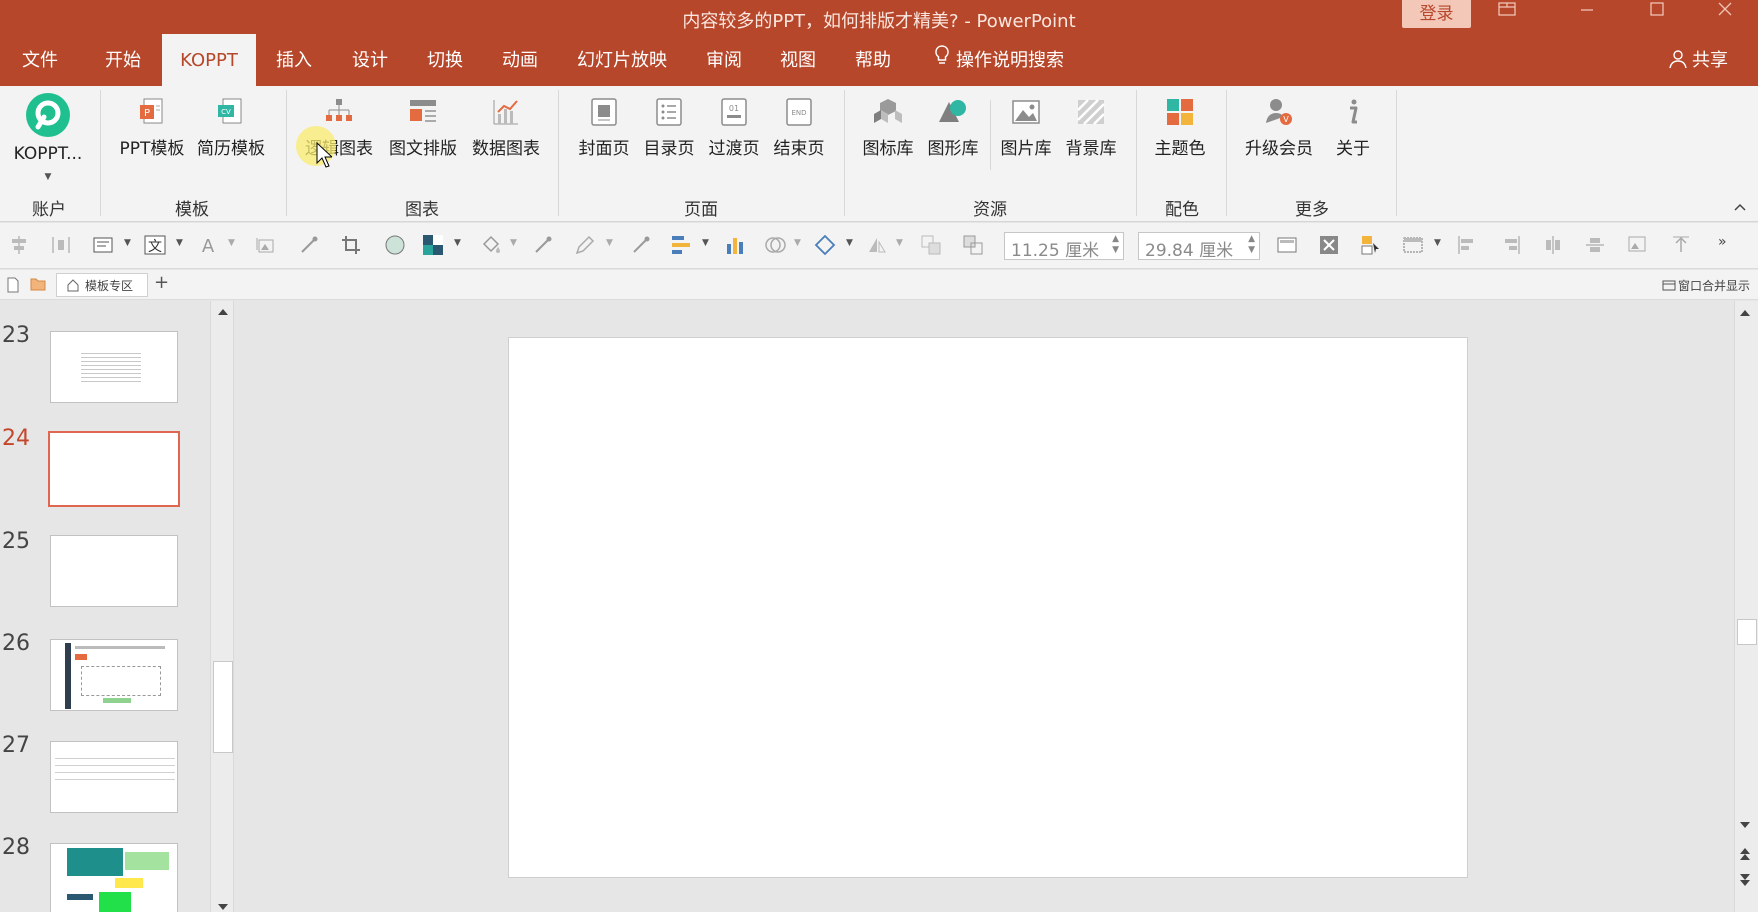 This screenshot has width=1758, height=912. I want to click on toc-page-button: 目录页, so click(669, 127).